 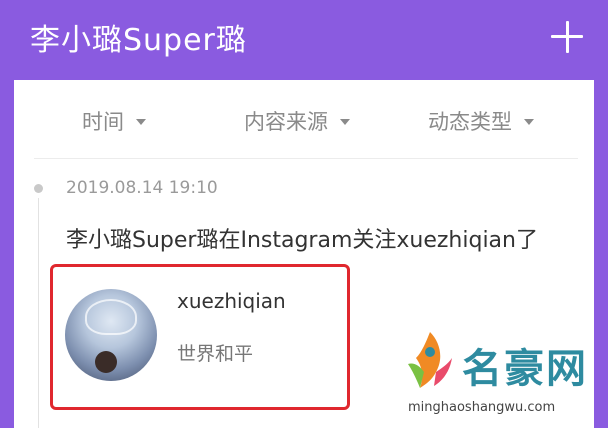 What do you see at coordinates (470, 122) in the screenshot?
I see `filter-type-label: 动态类型` at bounding box center [470, 122].